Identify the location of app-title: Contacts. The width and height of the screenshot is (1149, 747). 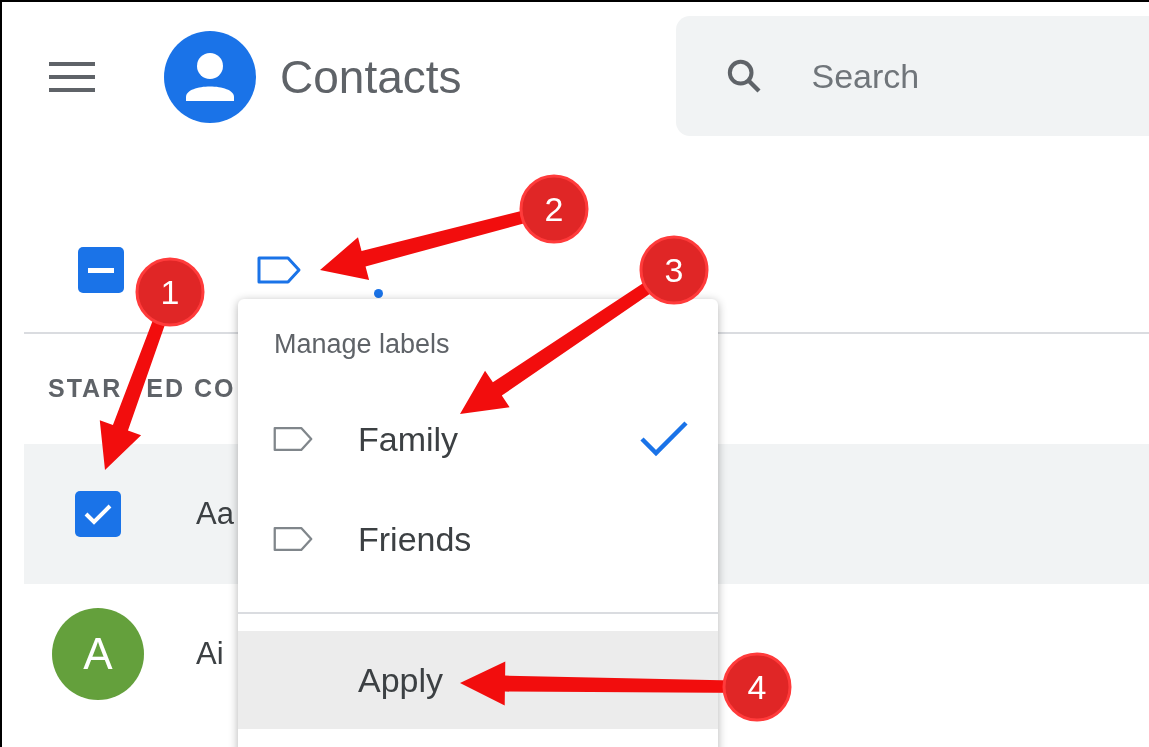
(371, 77).